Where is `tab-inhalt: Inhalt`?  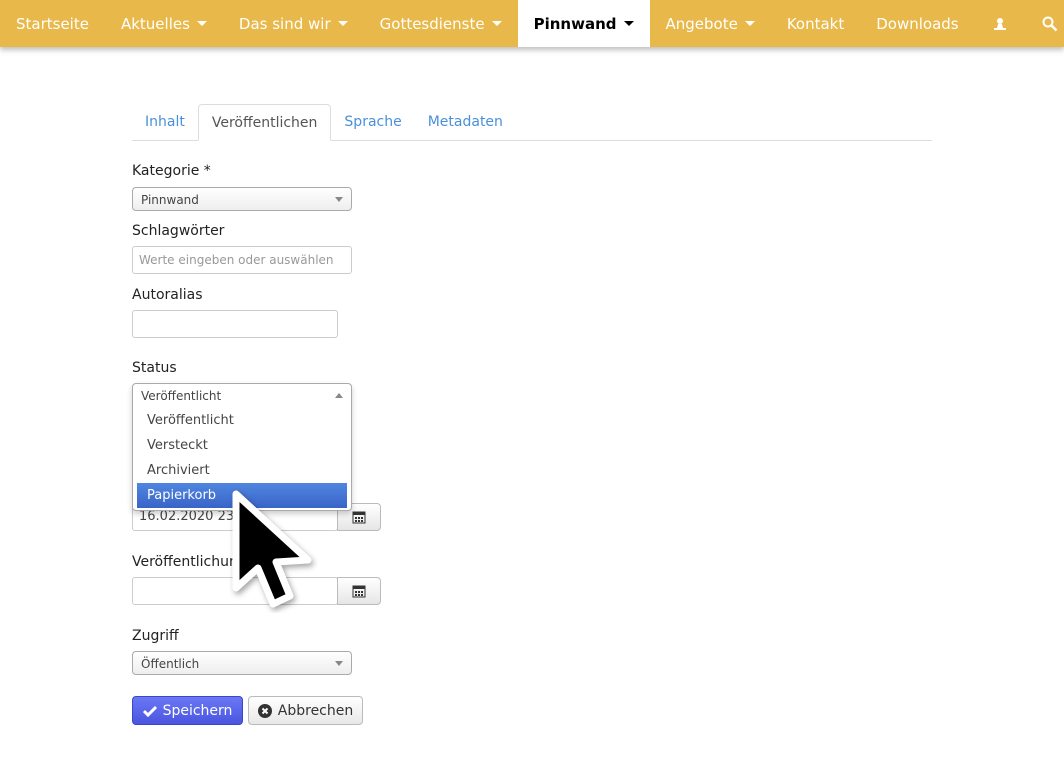 tab-inhalt: Inhalt is located at coordinates (165, 122).